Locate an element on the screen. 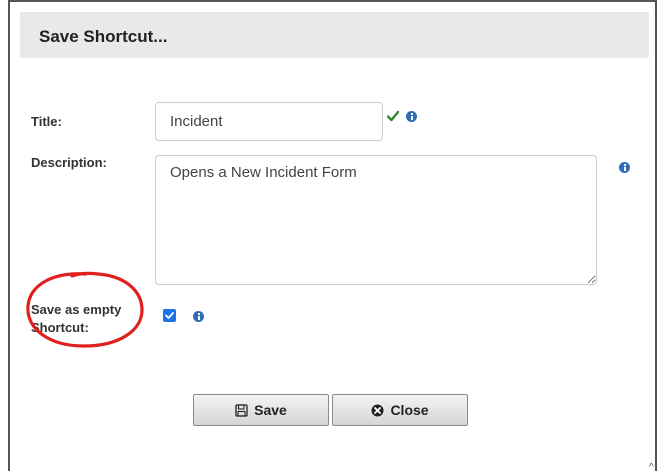 Image resolution: width=659 pixels, height=473 pixels. title-input is located at coordinates (269, 121).